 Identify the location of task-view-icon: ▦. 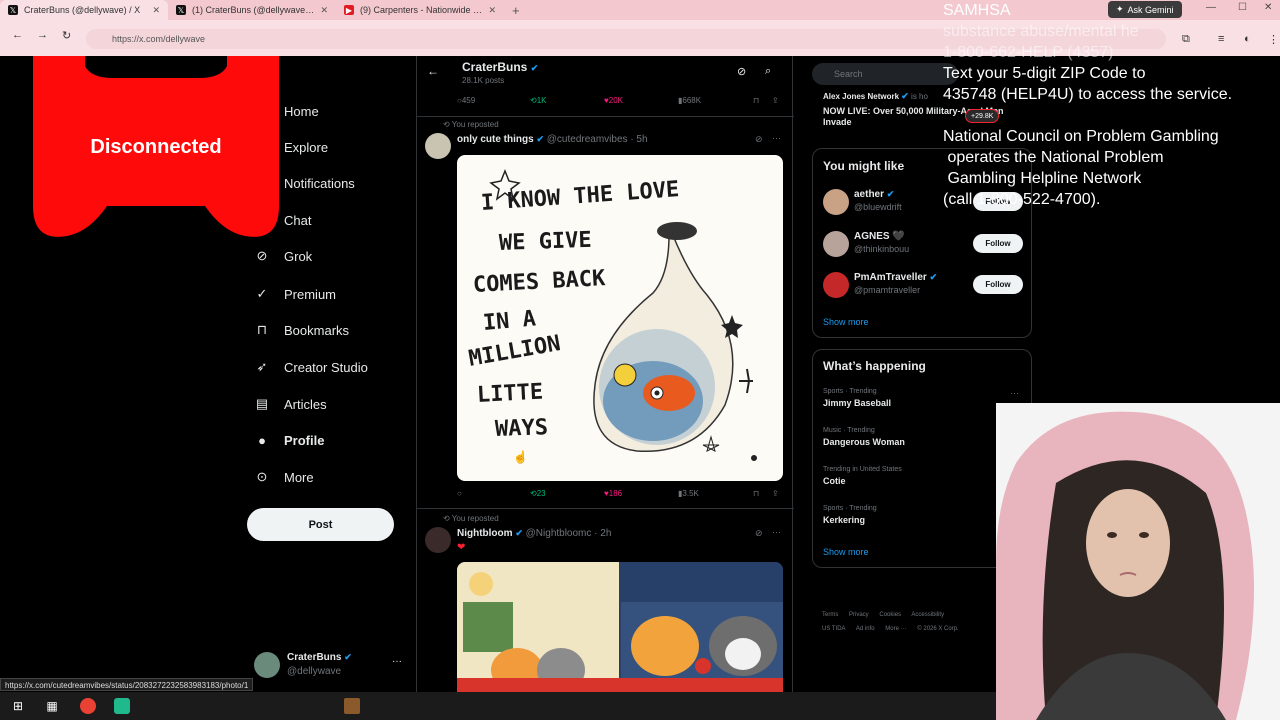
(52, 706).